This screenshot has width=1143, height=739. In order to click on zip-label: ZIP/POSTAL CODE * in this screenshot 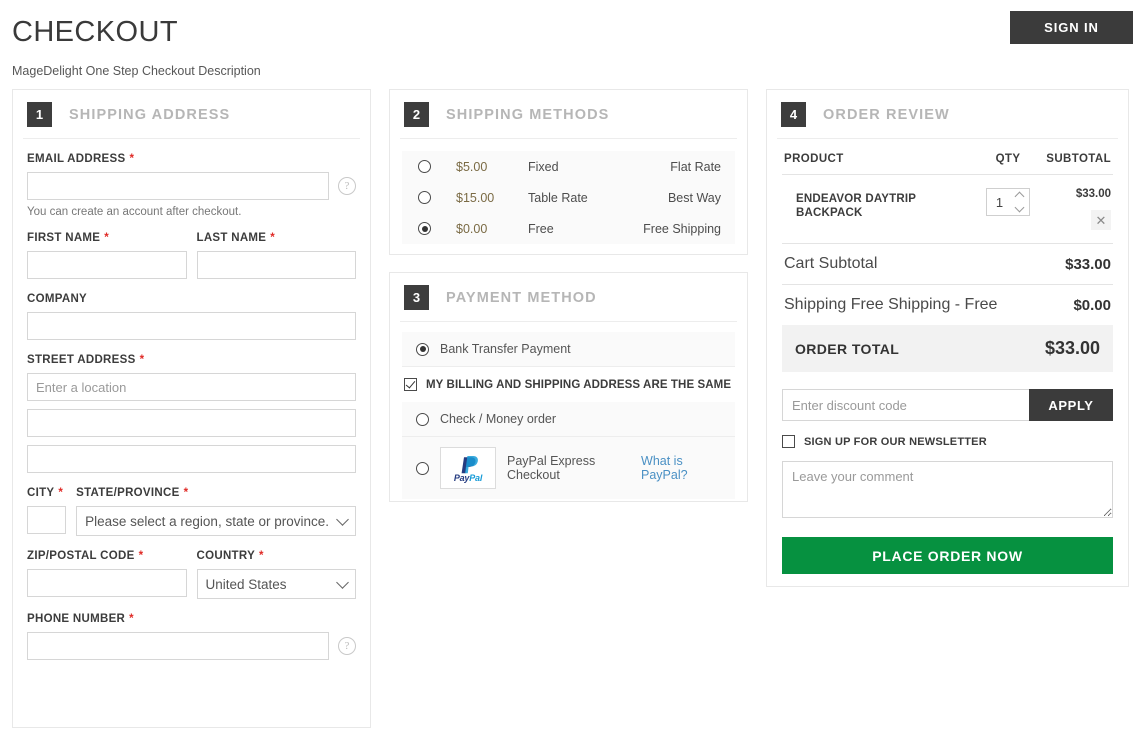, I will do `click(85, 556)`.